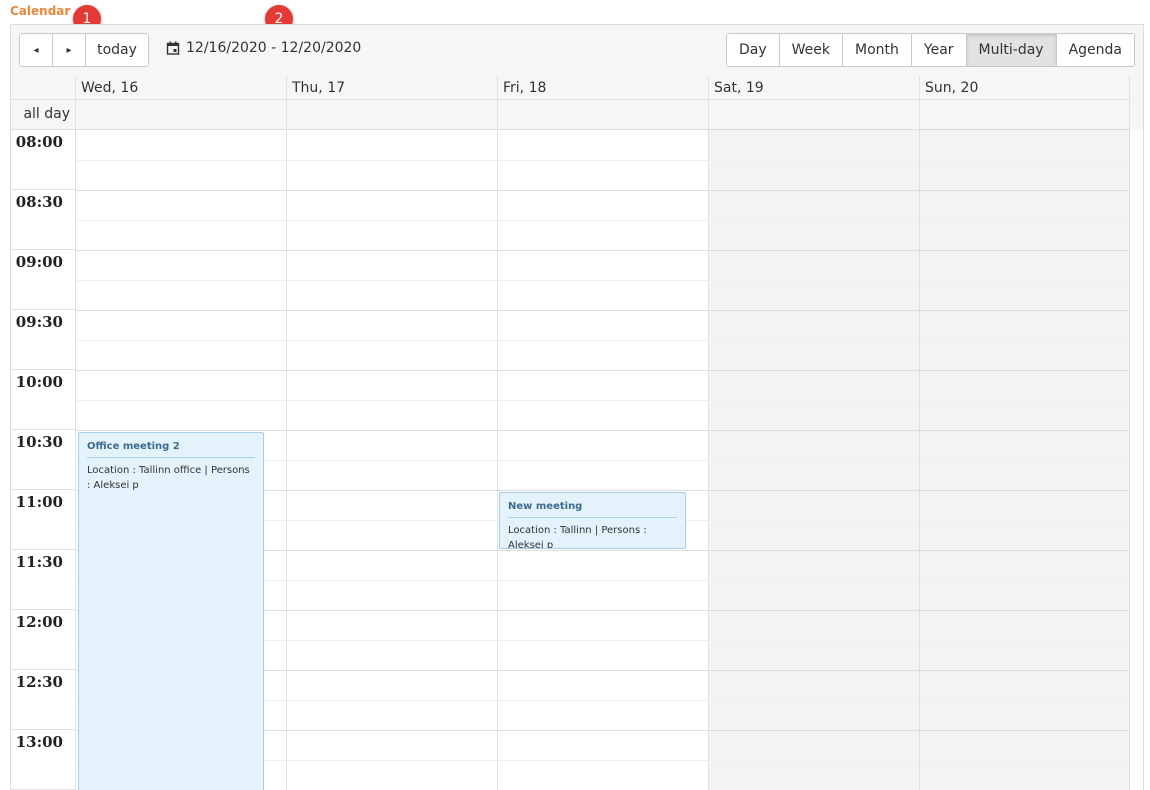 The height and width of the screenshot is (790, 1150). I want to click on caret-left-icon: ◂, so click(36, 50).